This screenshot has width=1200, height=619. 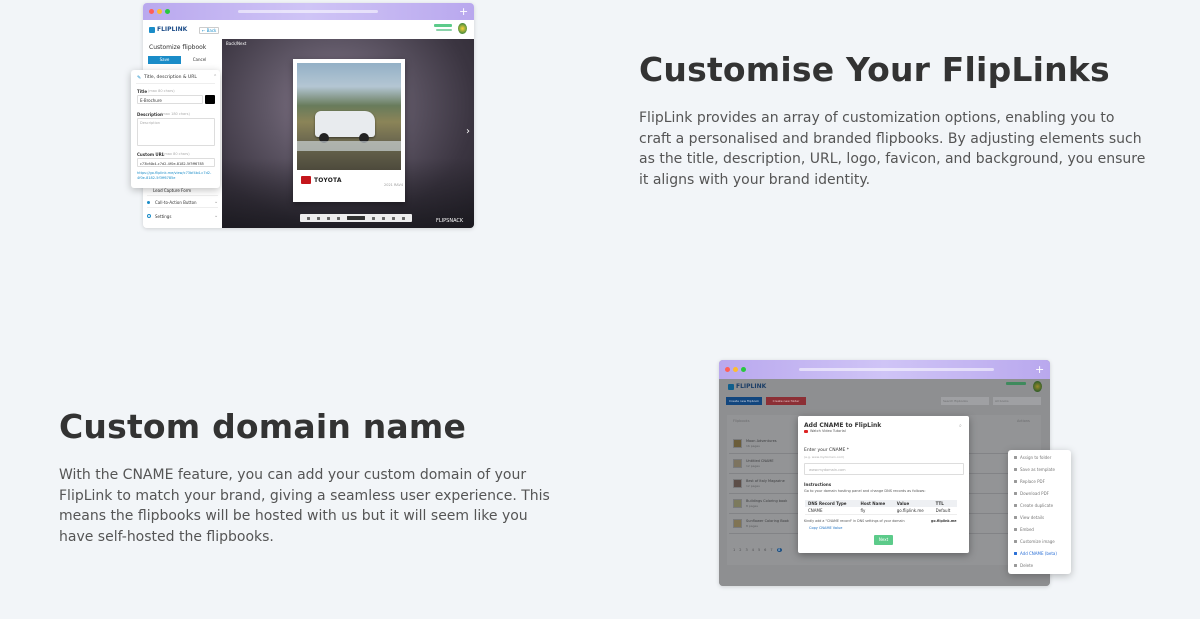 What do you see at coordinates (735, 369) in the screenshot?
I see `minimize-dot-icon` at bounding box center [735, 369].